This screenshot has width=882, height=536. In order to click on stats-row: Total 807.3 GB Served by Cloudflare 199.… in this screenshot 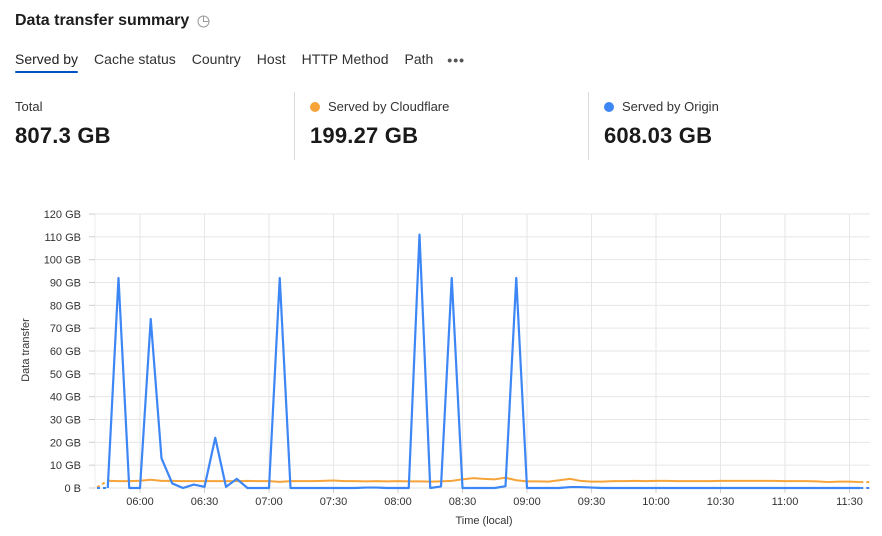, I will do `click(441, 126)`.